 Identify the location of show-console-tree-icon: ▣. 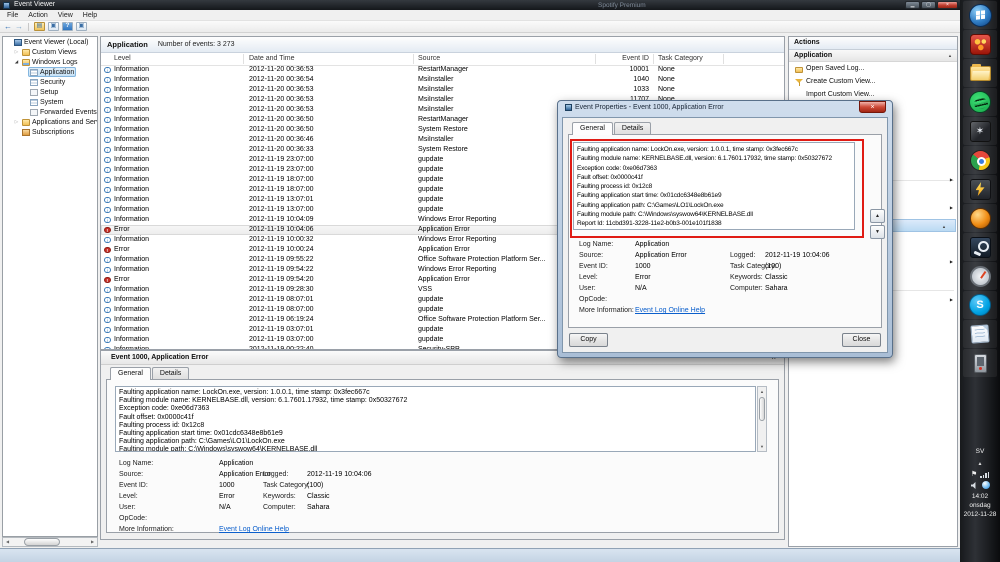
(53, 26).